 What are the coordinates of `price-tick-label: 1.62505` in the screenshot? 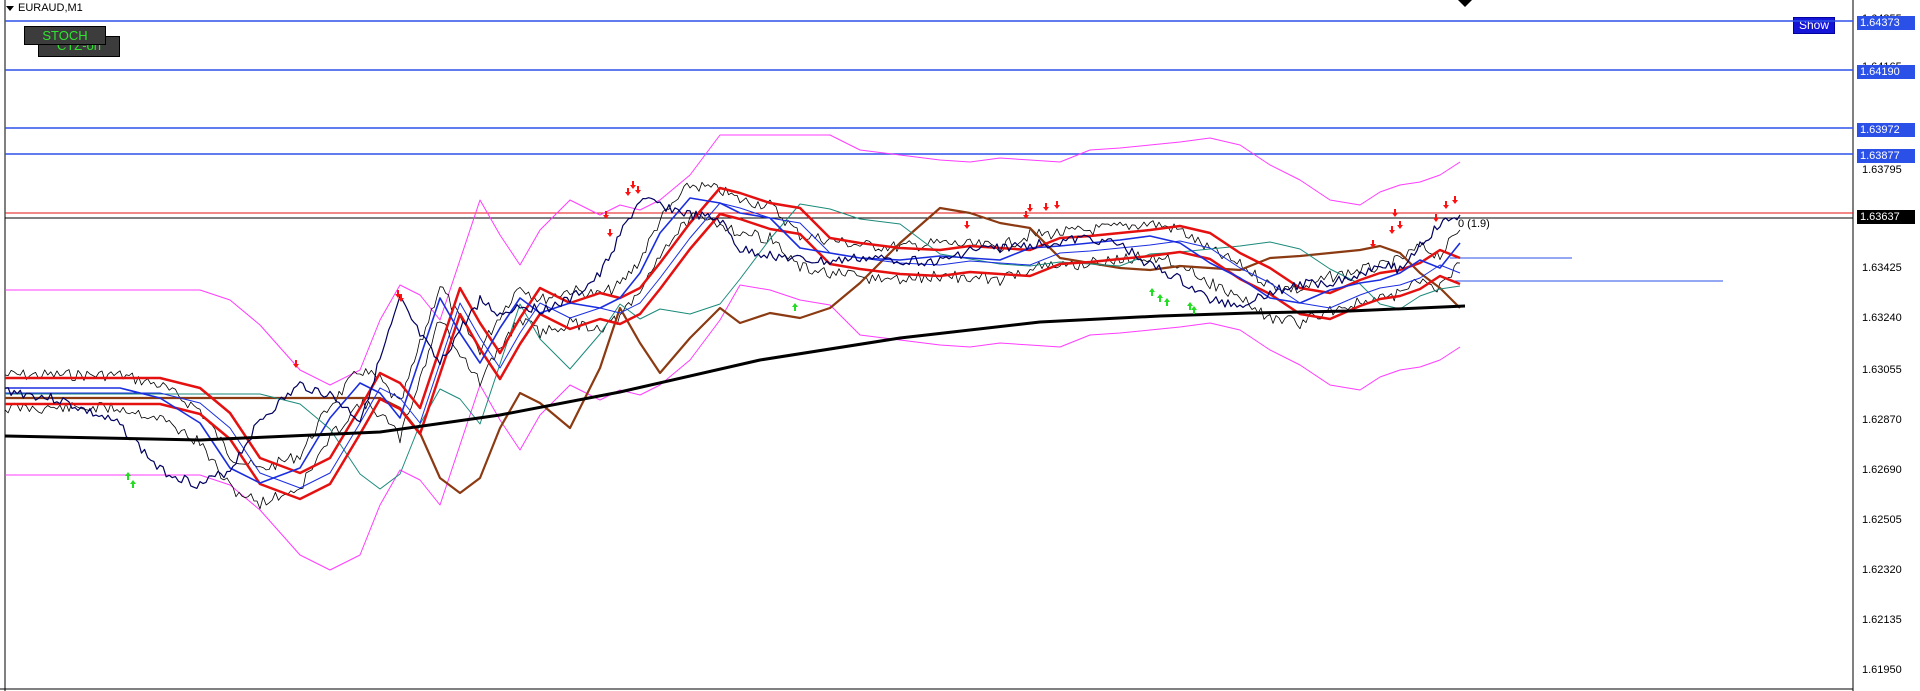 It's located at (1882, 520).